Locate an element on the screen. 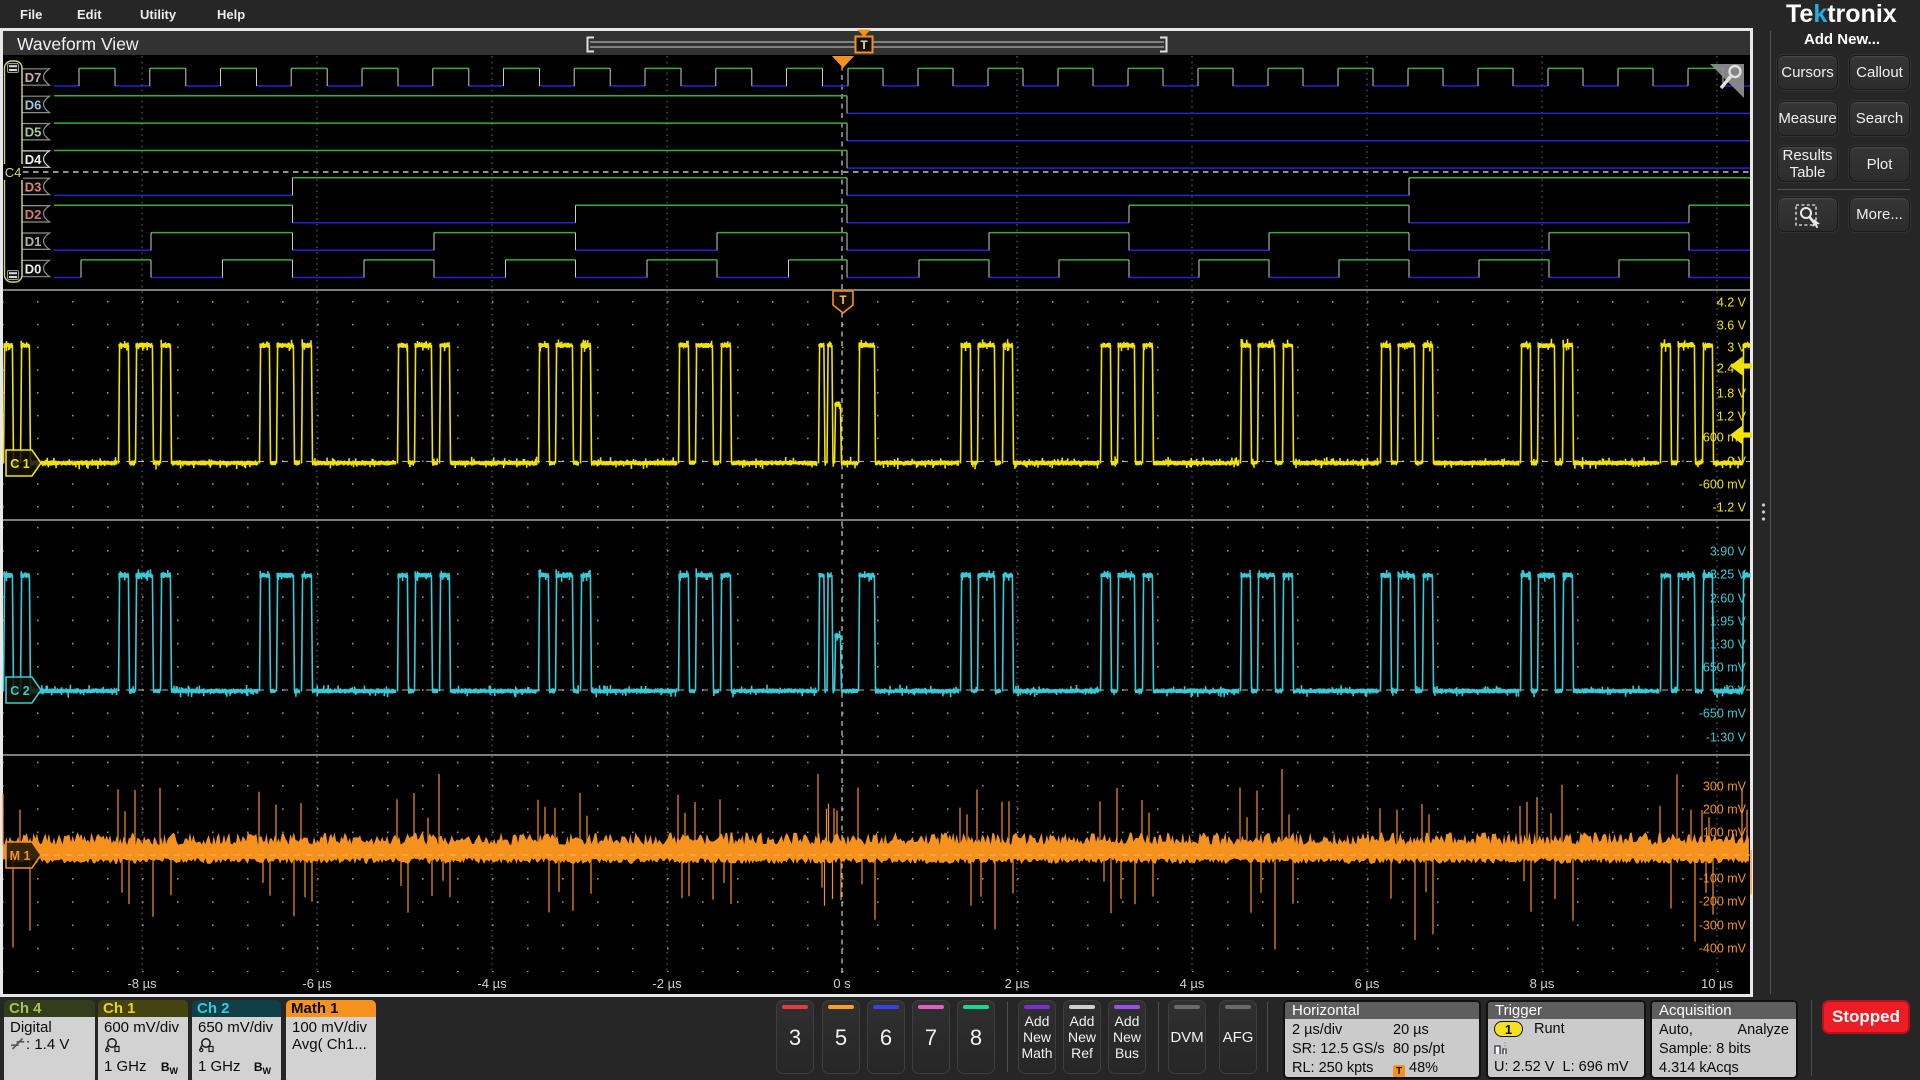 The image size is (1920, 1080). svg-text: -200 mV is located at coordinates (1723, 902).